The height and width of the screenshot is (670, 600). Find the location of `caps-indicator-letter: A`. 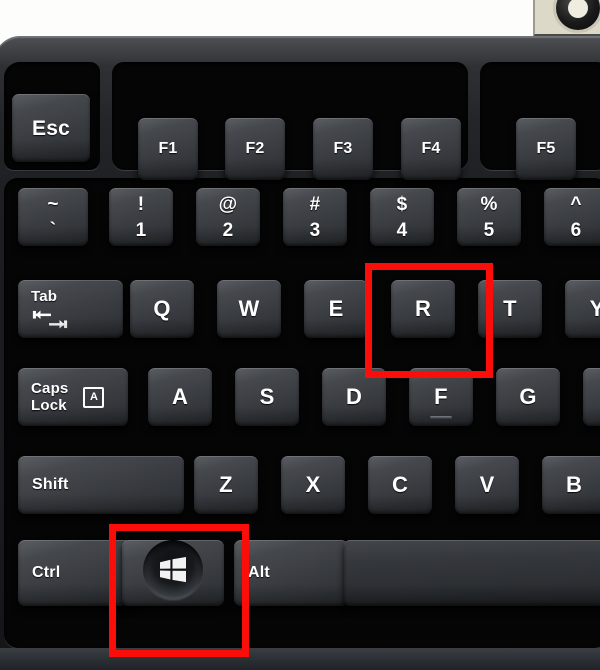

caps-indicator-letter: A is located at coordinates (94, 396).